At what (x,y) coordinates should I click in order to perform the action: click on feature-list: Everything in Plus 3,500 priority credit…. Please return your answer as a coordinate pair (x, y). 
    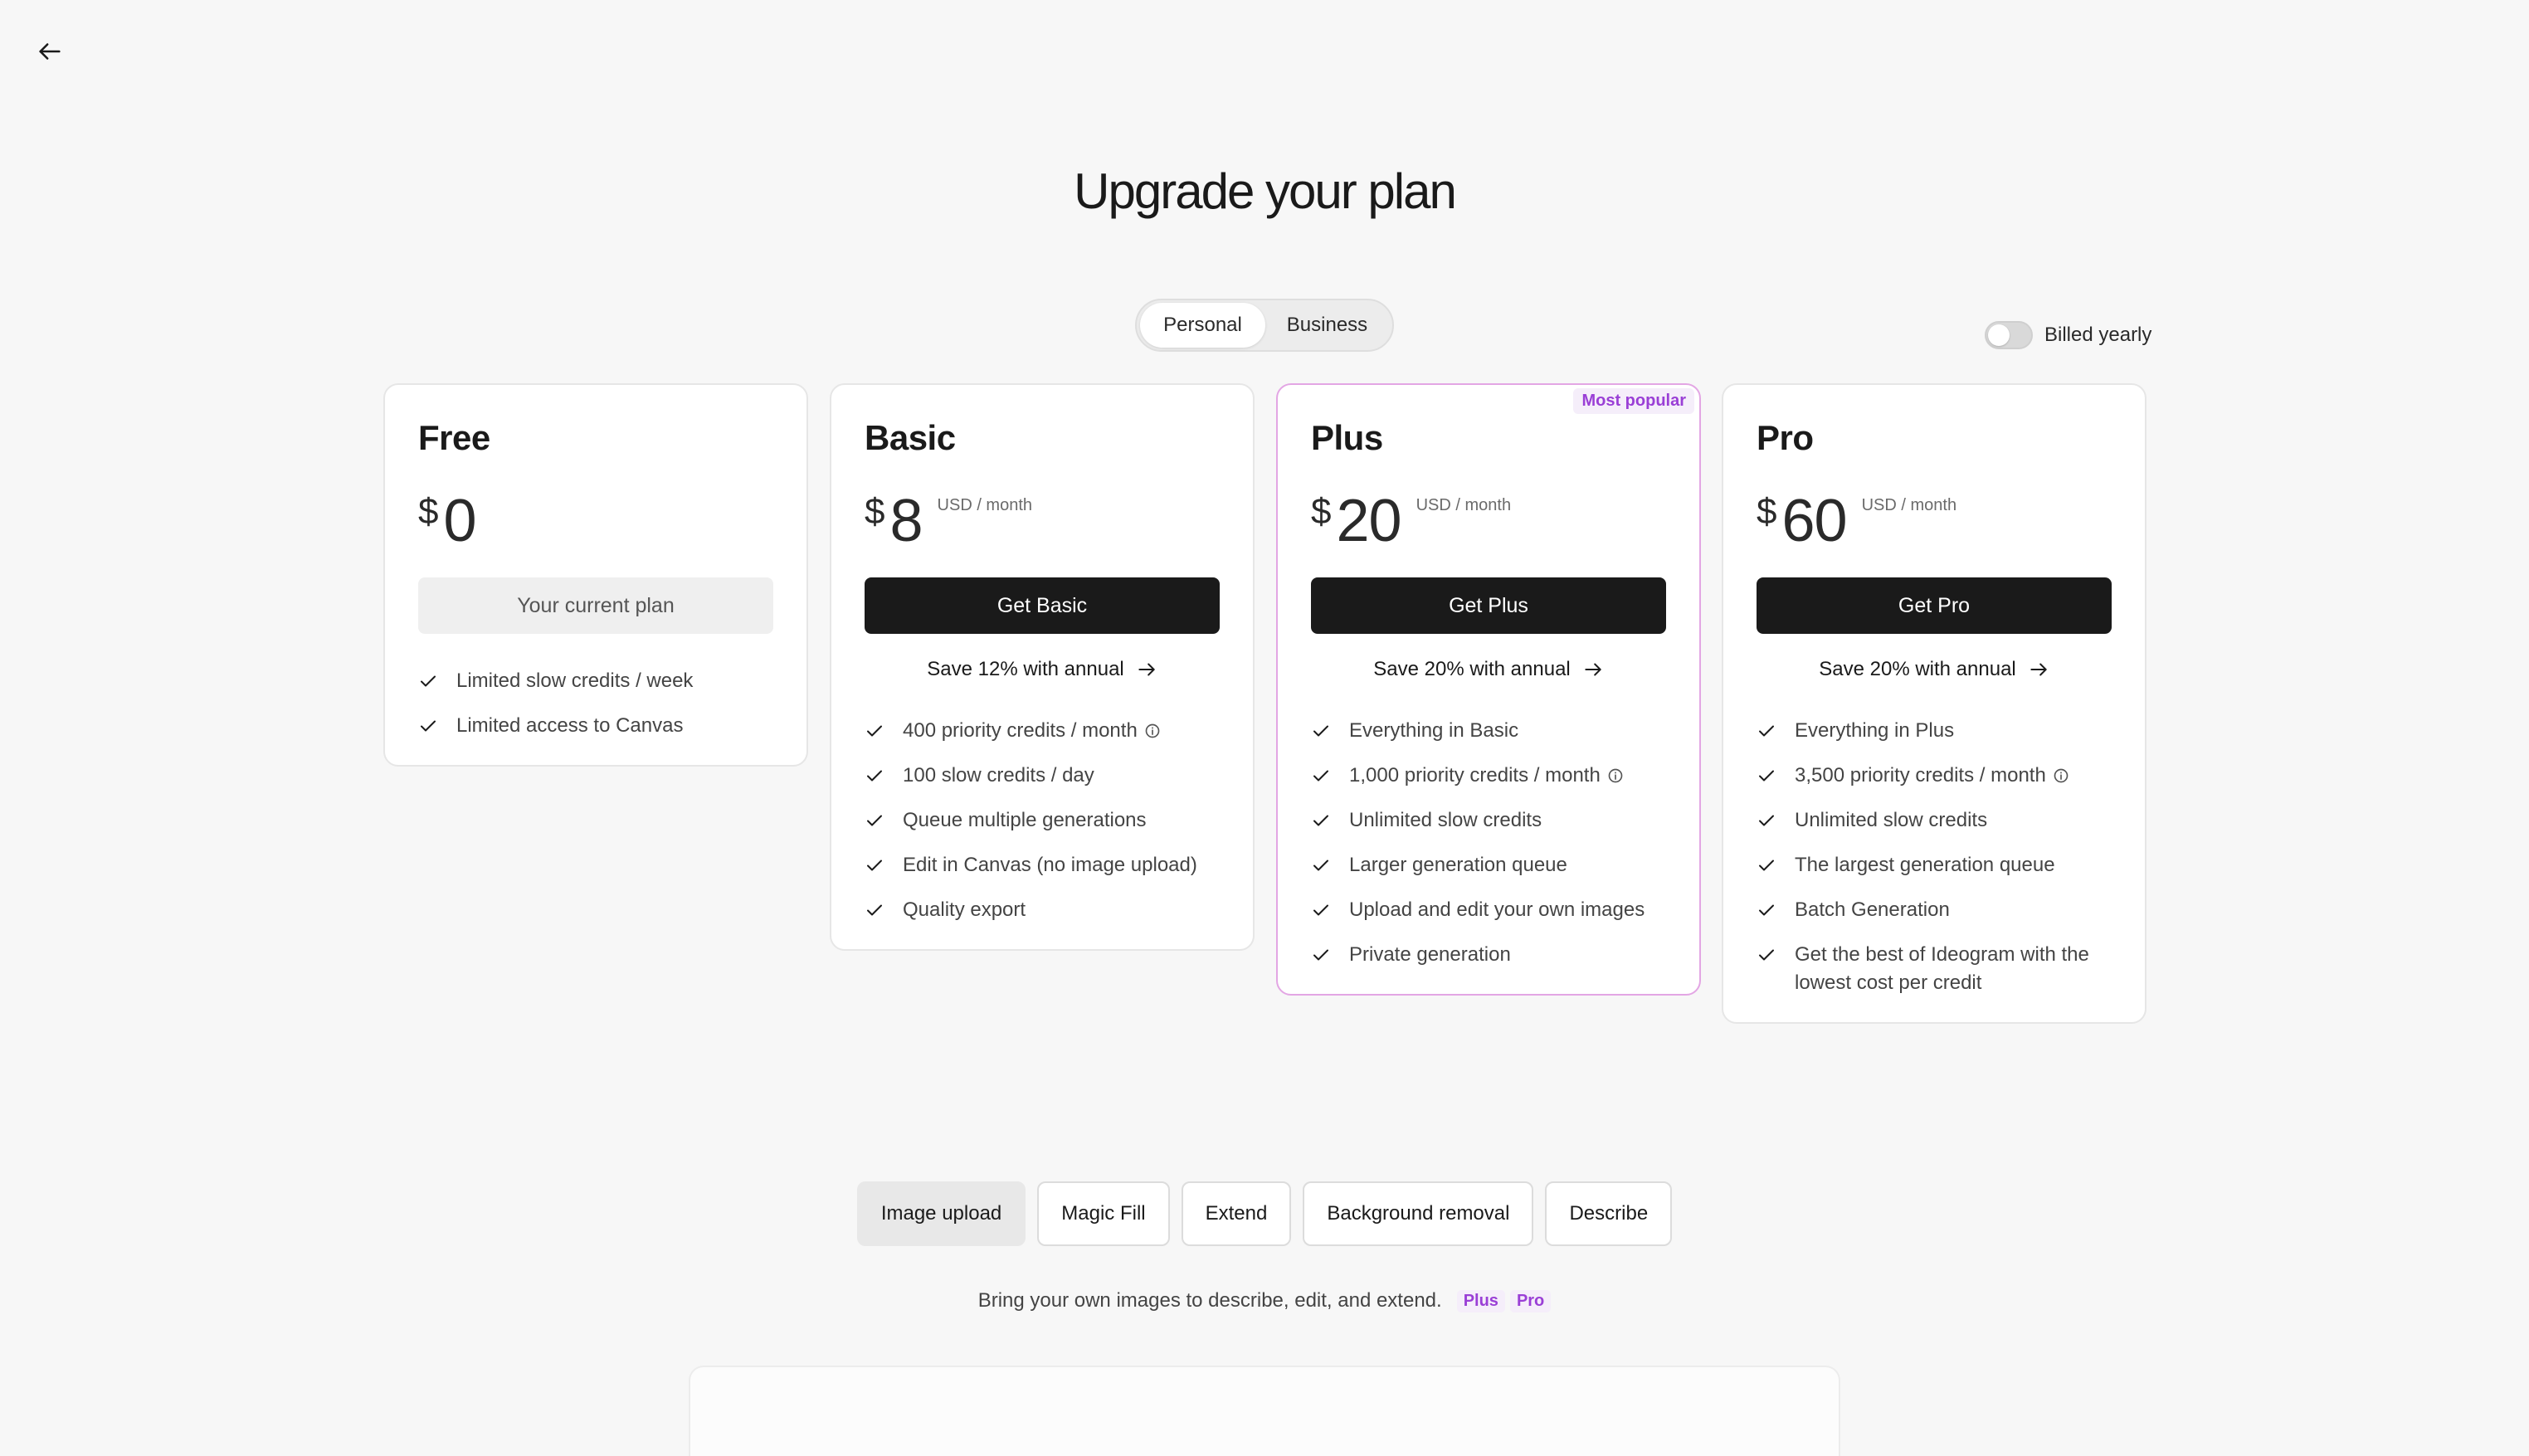
    Looking at the image, I should click on (1934, 857).